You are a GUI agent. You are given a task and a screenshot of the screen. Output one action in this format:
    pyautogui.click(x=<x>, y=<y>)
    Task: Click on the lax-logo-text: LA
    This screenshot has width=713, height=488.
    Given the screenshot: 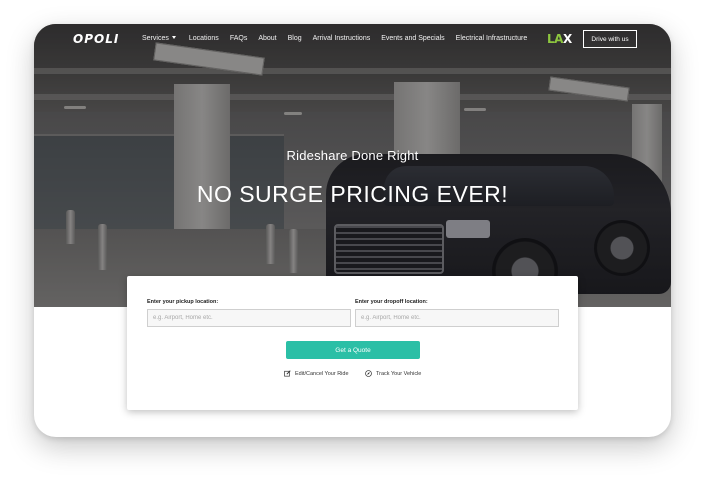 What is the action you would take?
    pyautogui.click(x=555, y=39)
    